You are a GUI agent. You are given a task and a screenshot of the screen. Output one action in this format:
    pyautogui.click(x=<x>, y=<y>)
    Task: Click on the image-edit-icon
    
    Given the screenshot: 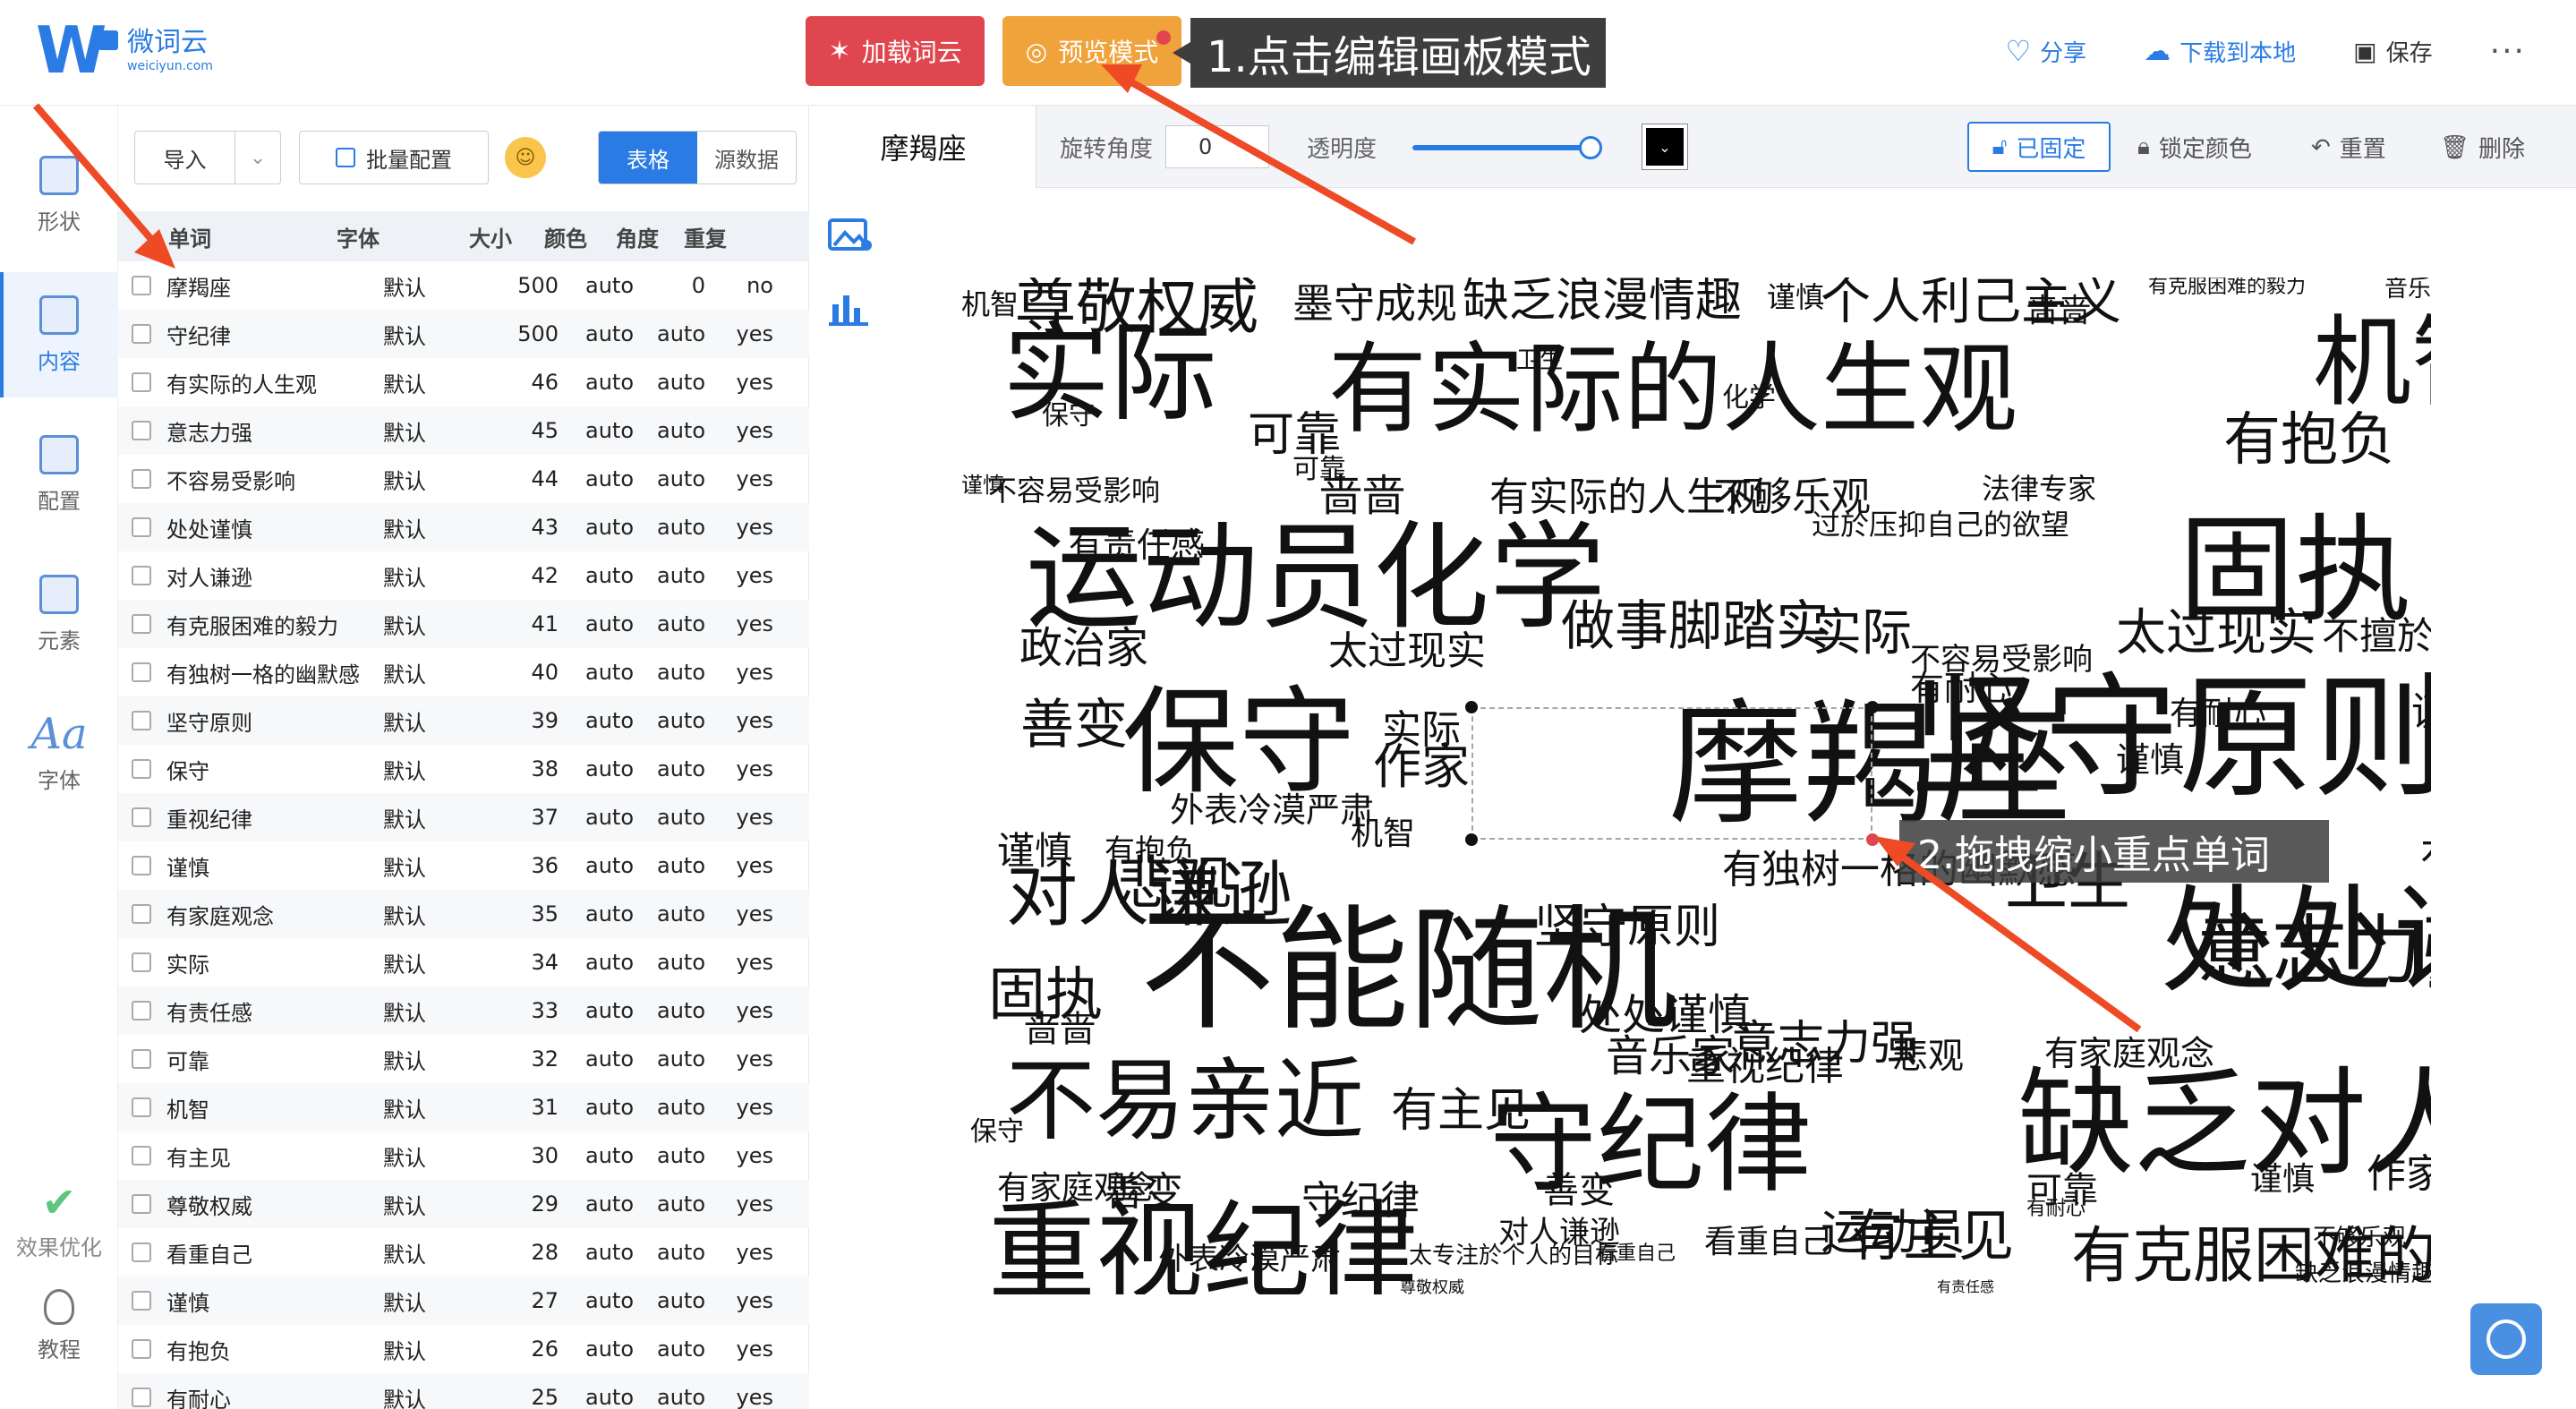 What is the action you would take?
    pyautogui.click(x=850, y=236)
    